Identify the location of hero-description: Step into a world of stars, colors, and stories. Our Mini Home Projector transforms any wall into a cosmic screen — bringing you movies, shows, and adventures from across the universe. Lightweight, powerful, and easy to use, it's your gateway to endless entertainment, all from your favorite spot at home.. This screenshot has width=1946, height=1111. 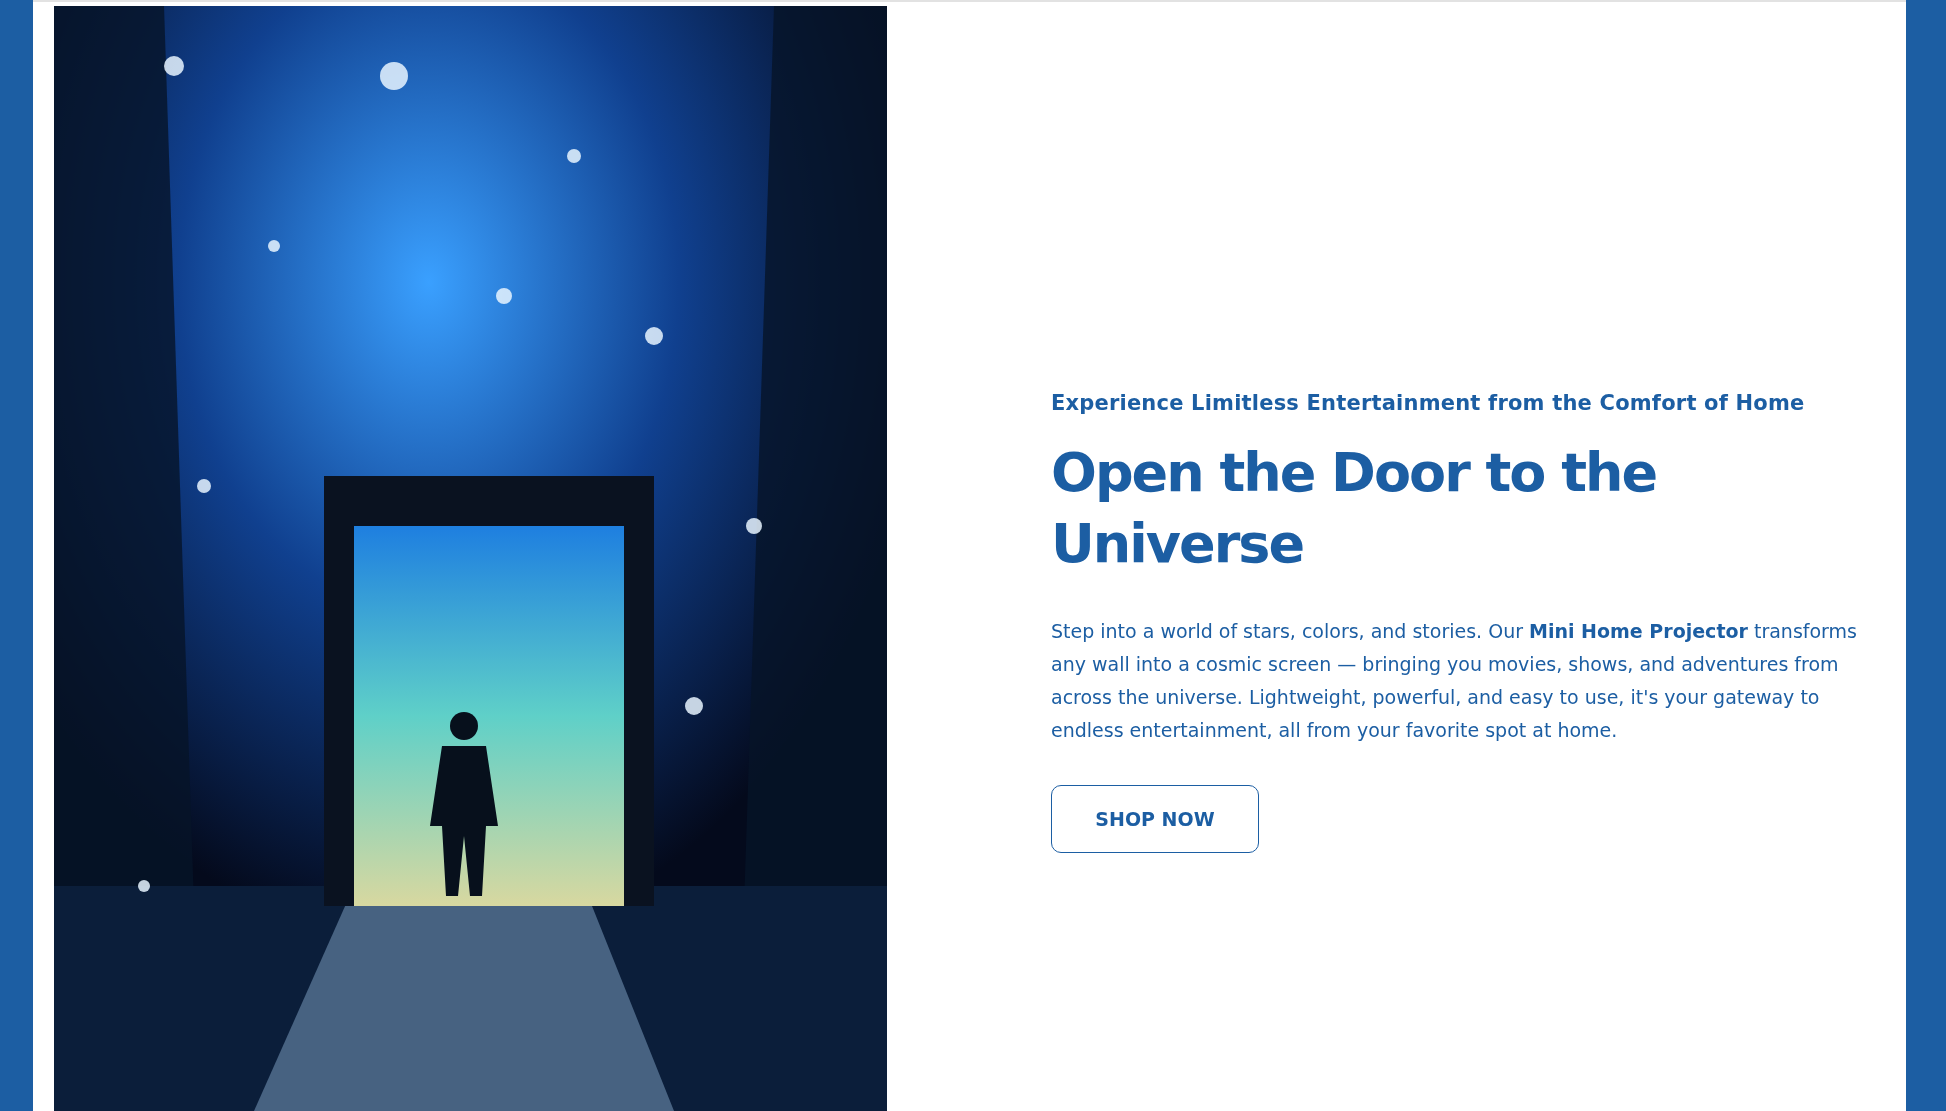
(1454, 681).